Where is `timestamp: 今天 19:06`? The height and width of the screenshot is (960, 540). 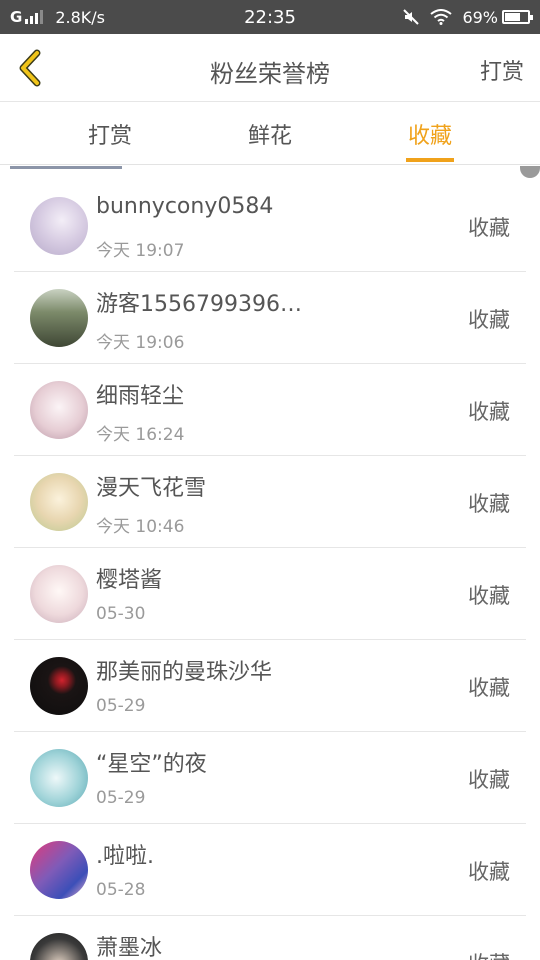
timestamp: 今天 19:06 is located at coordinates (140, 343).